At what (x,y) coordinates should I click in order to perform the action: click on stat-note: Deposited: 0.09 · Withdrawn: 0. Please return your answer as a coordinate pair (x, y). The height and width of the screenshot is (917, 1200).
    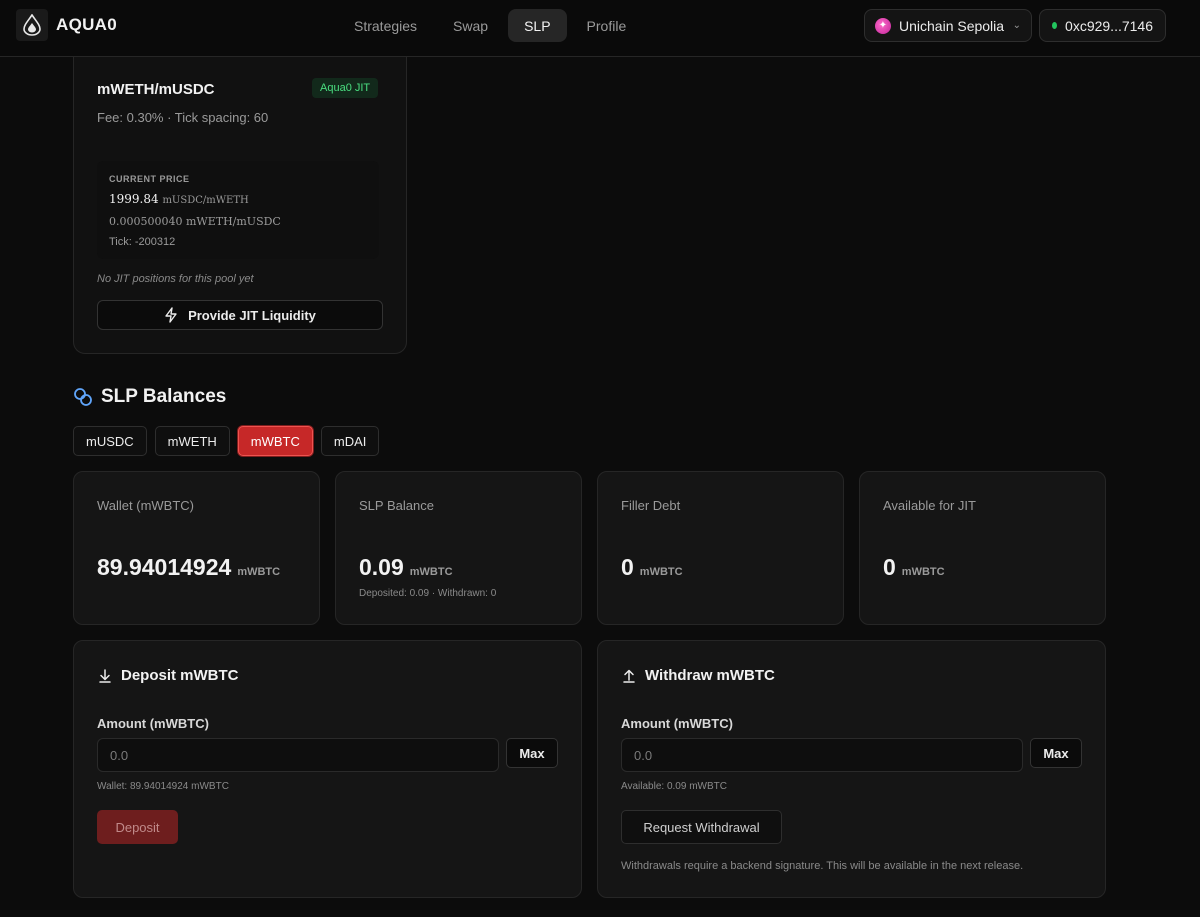
    Looking at the image, I should click on (428, 593).